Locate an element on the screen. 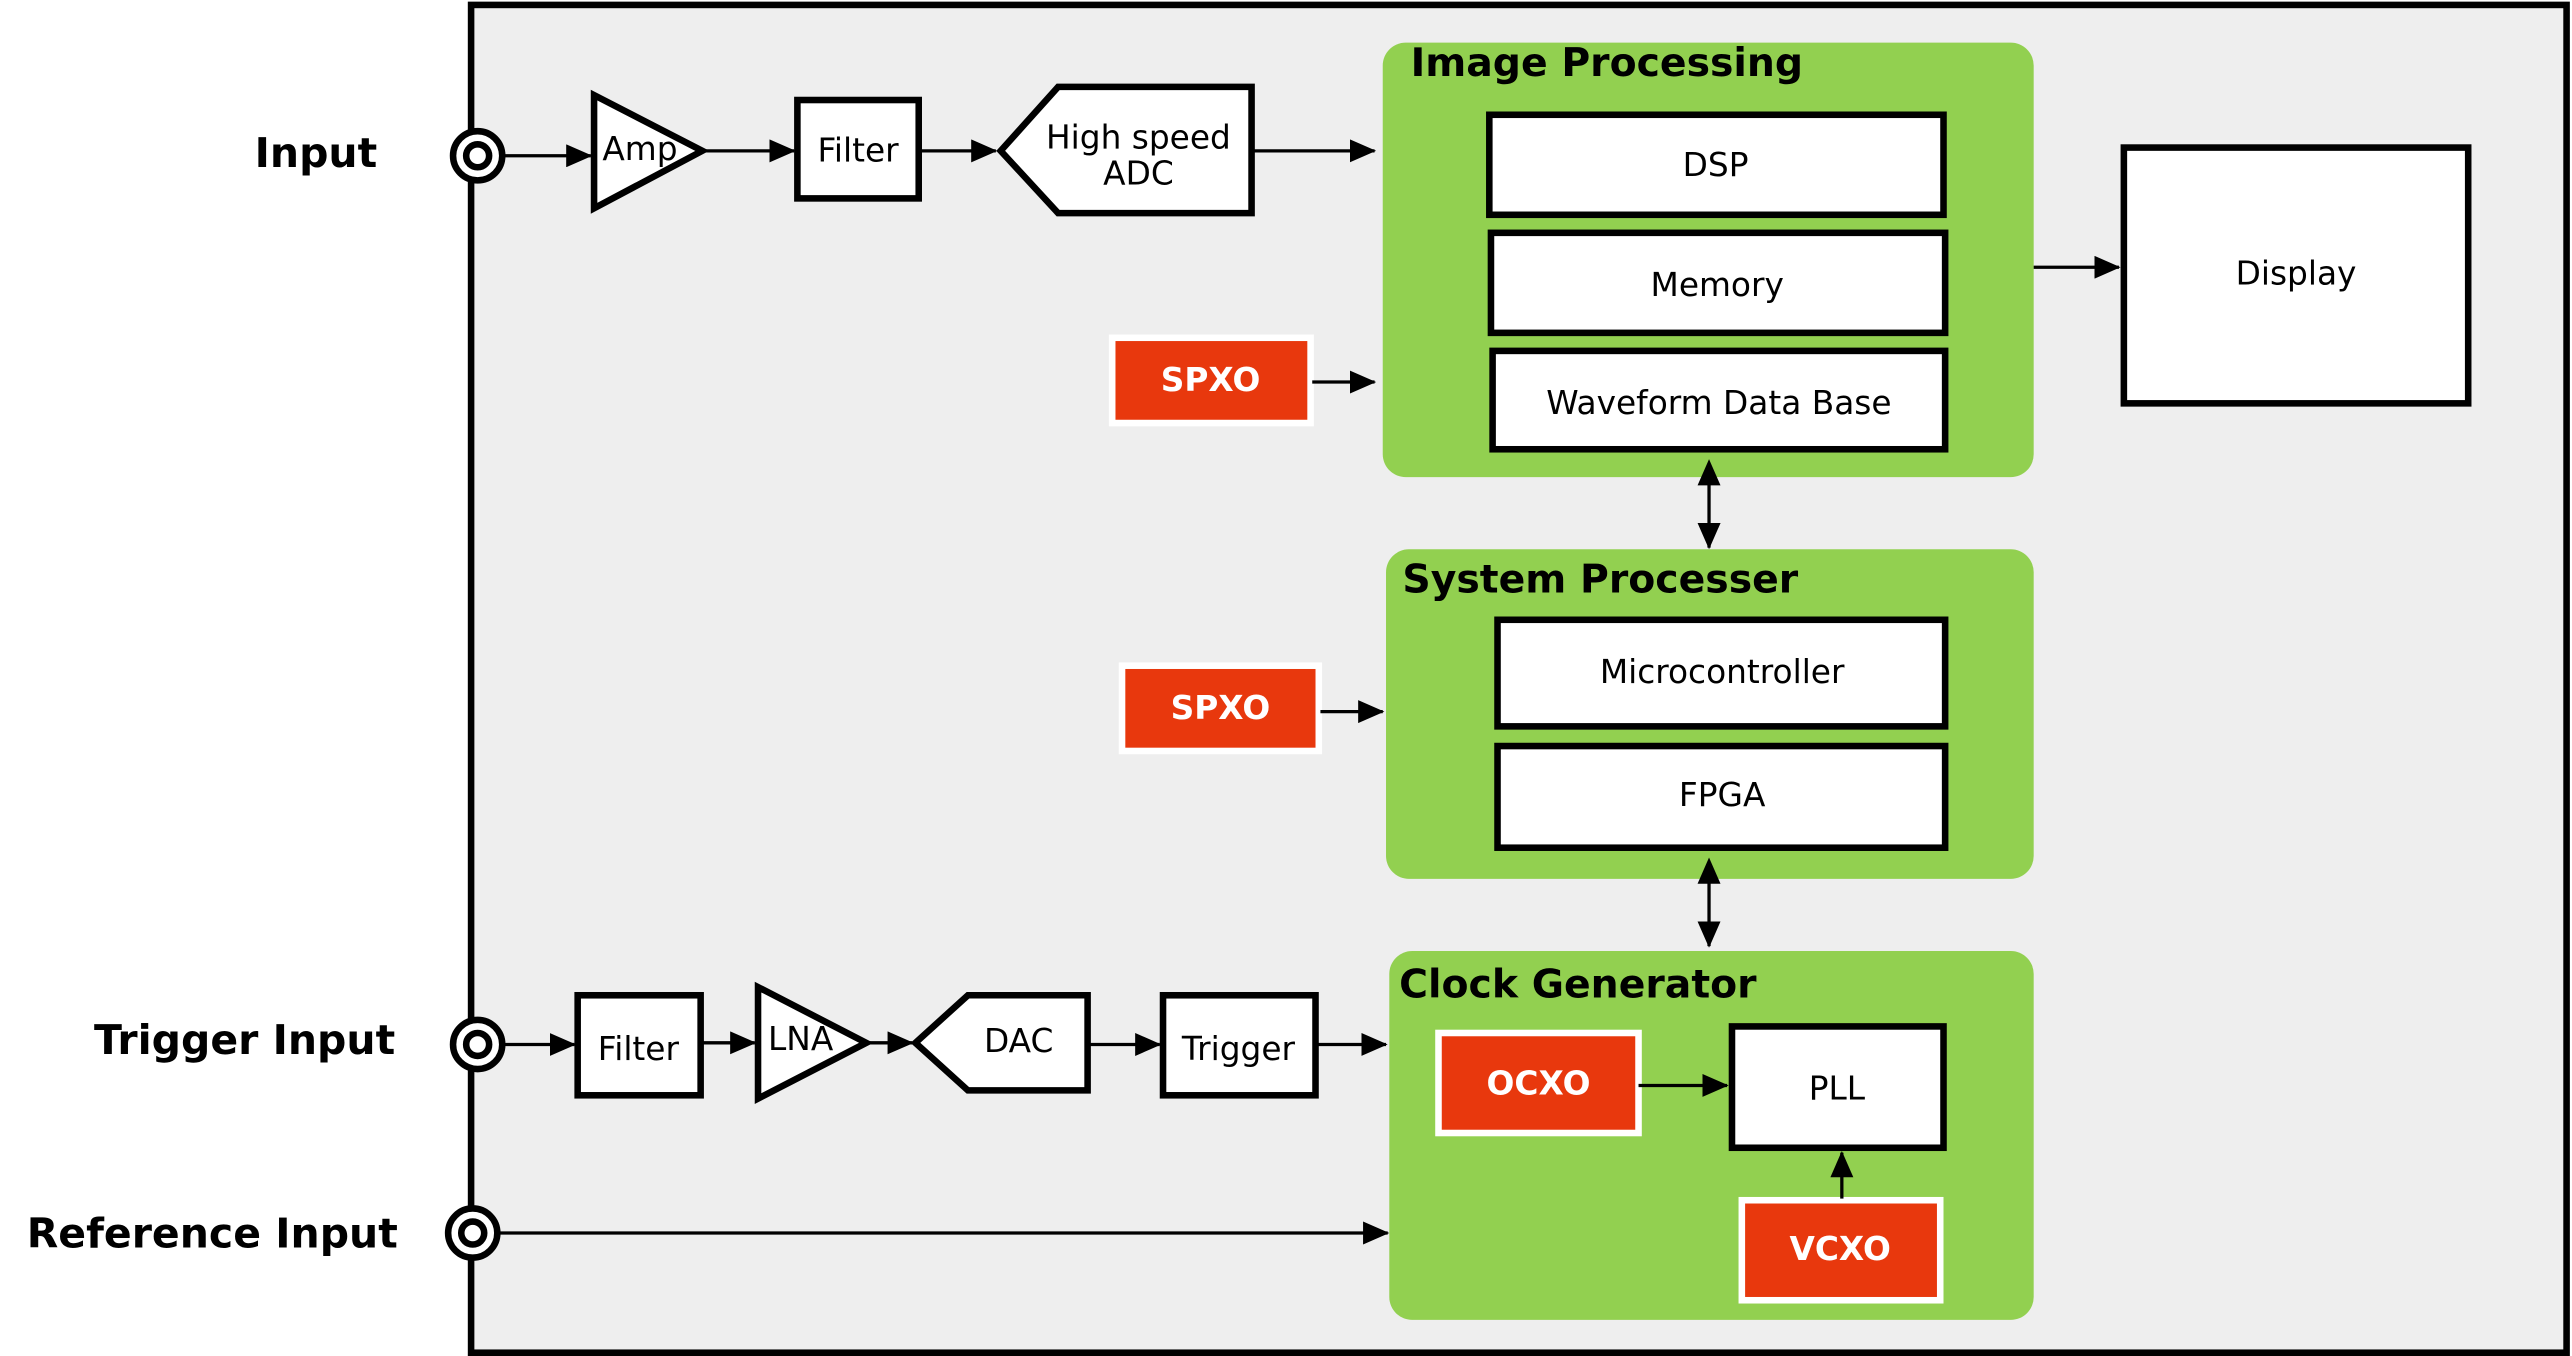 The image size is (2572, 1356). adc-label-line2: ADC is located at coordinates (1138, 173).